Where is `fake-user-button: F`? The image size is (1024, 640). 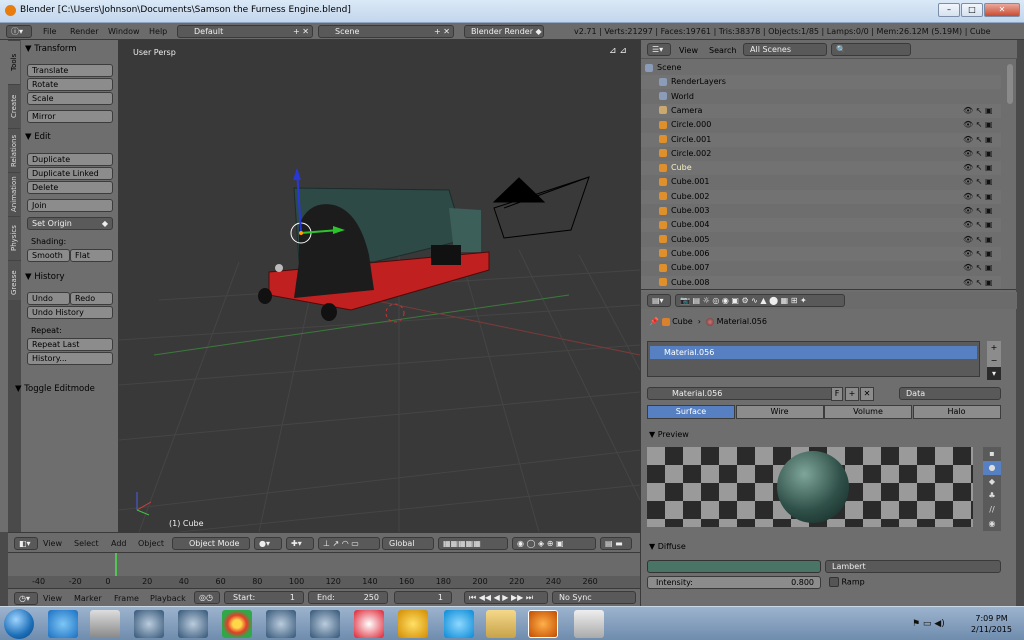 fake-user-button: F is located at coordinates (837, 394).